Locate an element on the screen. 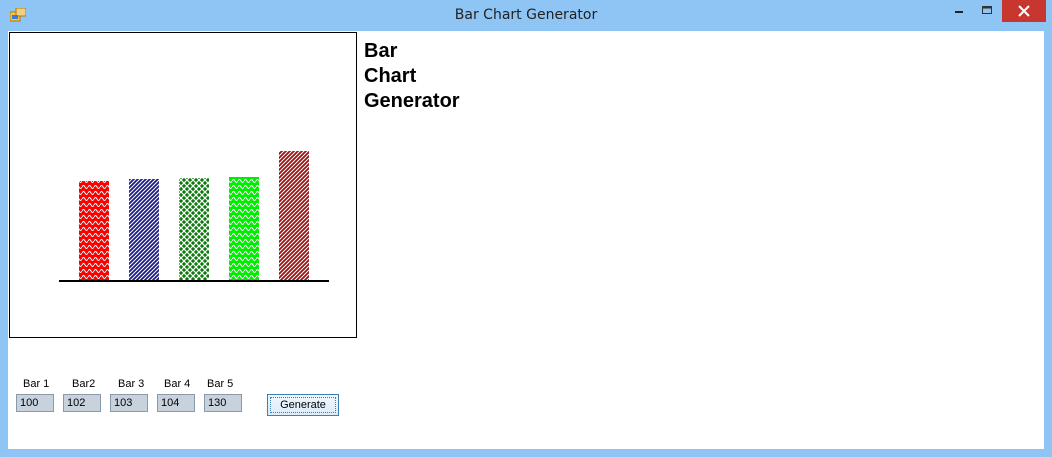 The height and width of the screenshot is (457, 1052). heading-line-1: Bar is located at coordinates (381, 51).